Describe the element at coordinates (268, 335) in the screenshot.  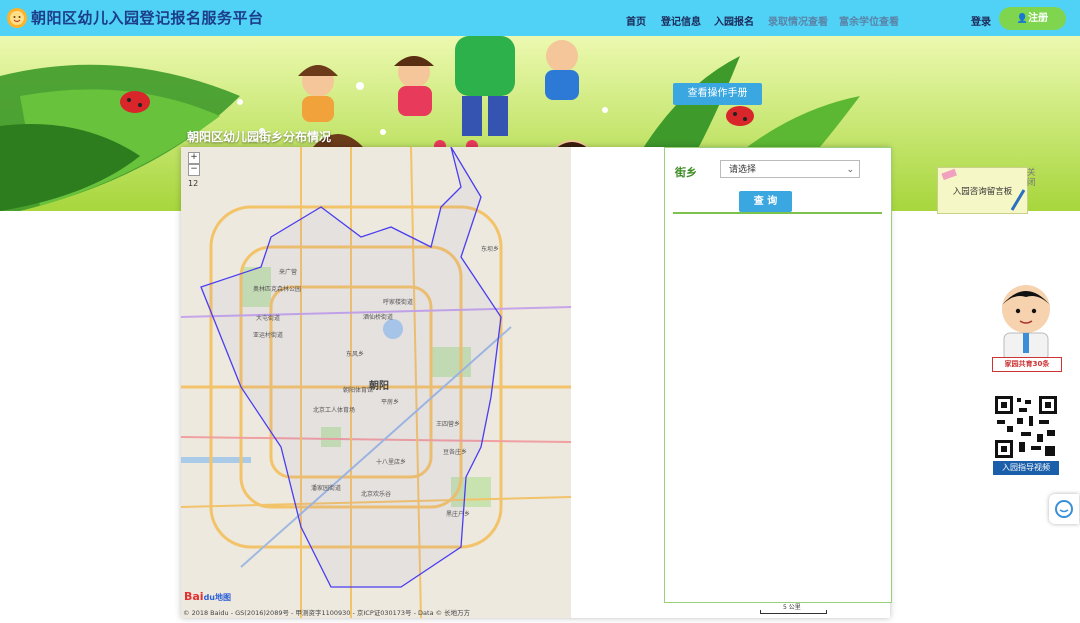
I see `map-place-label: 亚运村街道` at that location.